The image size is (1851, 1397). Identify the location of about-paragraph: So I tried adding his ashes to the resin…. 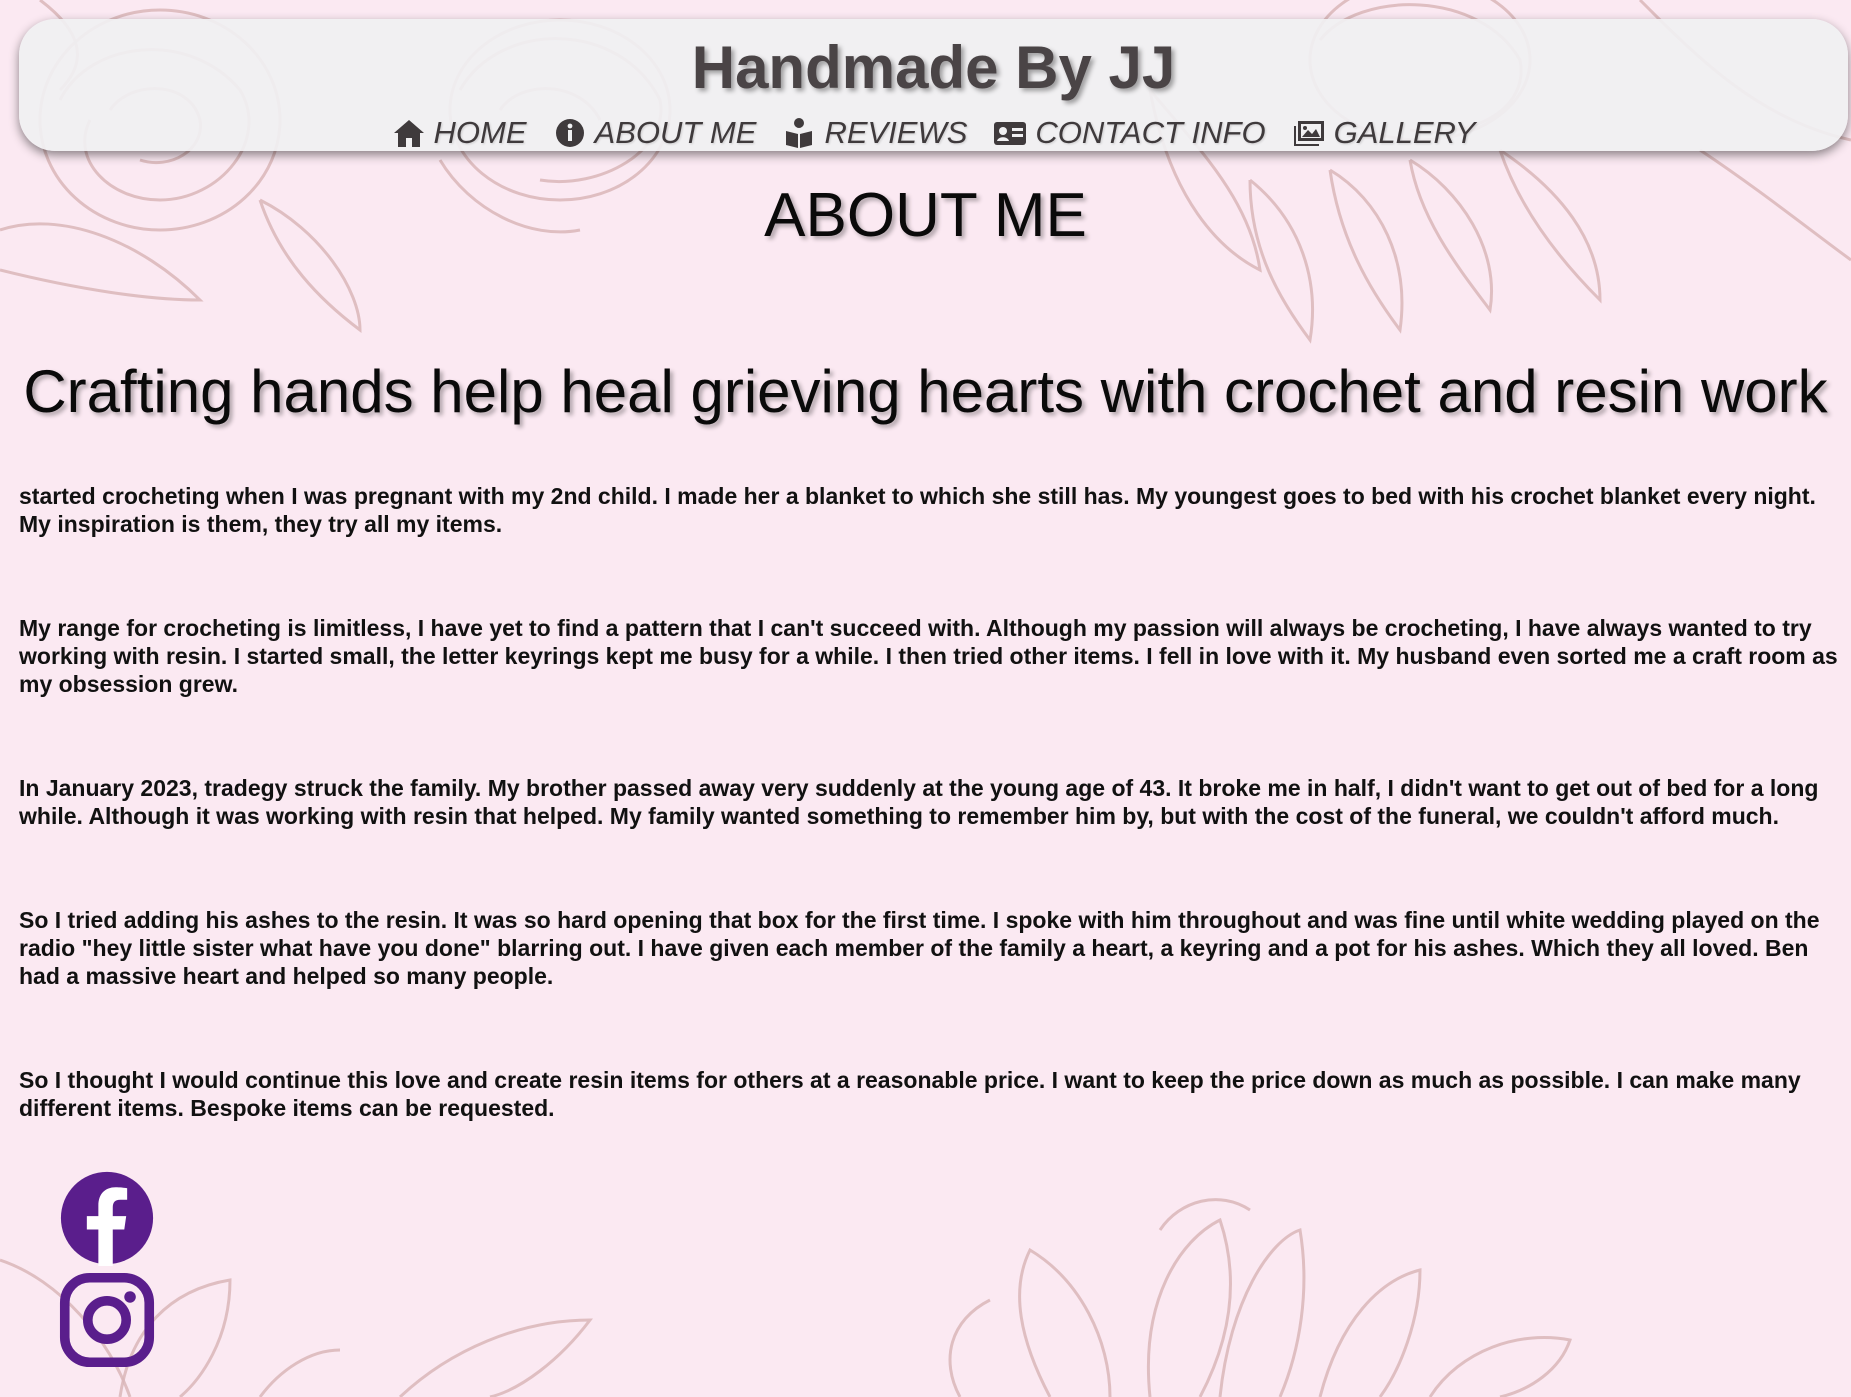
(919, 948).